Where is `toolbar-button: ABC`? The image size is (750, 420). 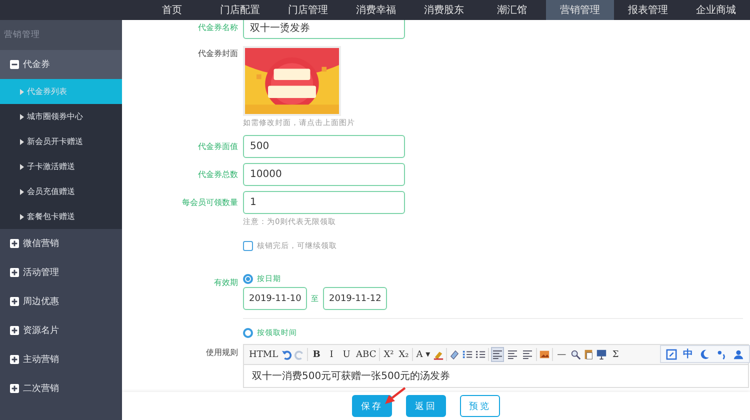
toolbar-button: ABC is located at coordinates (366, 354).